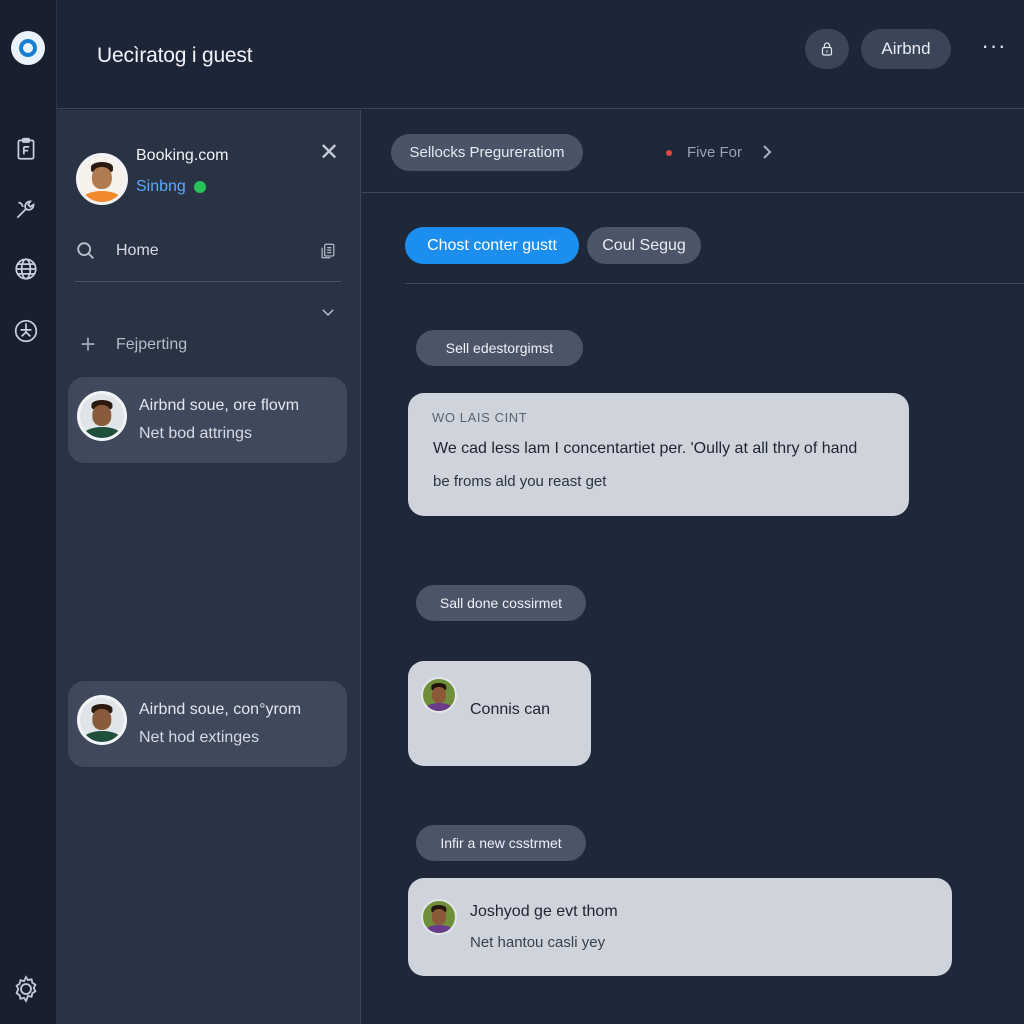 The image size is (1024, 1024). Describe the element at coordinates (207, 420) in the screenshot. I see `conversation-card: Airbnd soue, ore flovm Net bod attrings` at that location.